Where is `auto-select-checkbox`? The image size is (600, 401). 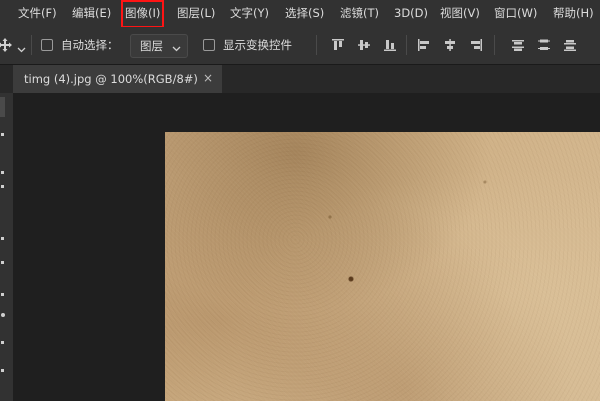
auto-select-checkbox is located at coordinates (47, 45).